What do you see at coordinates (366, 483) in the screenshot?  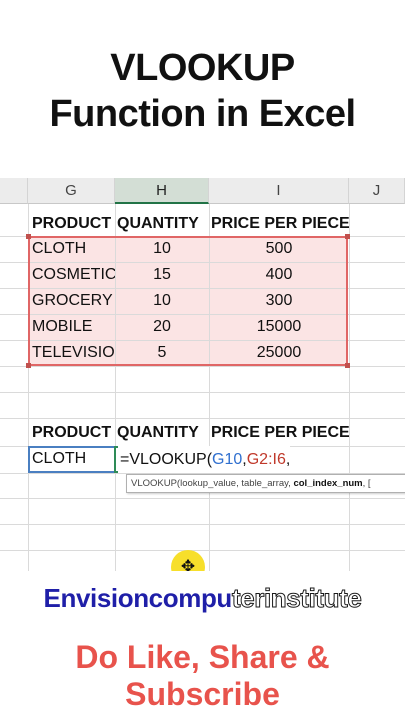 I see `tooltip-rest: , [` at bounding box center [366, 483].